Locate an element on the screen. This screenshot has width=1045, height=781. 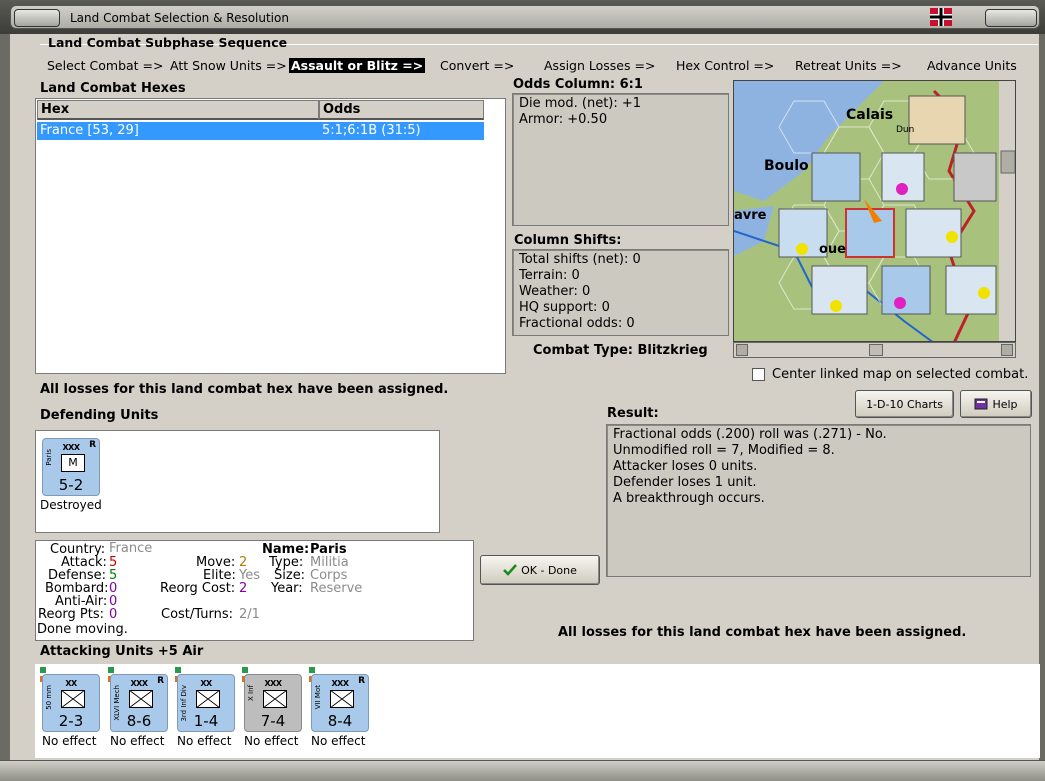
unit-type-letter: M is located at coordinates (73, 462).